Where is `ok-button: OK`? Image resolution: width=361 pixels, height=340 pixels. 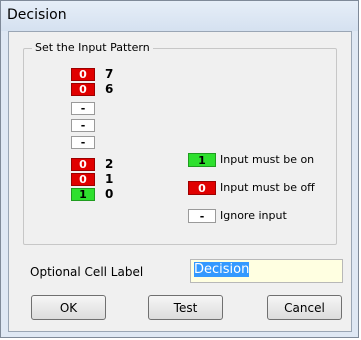
ok-button: OK is located at coordinates (68, 307).